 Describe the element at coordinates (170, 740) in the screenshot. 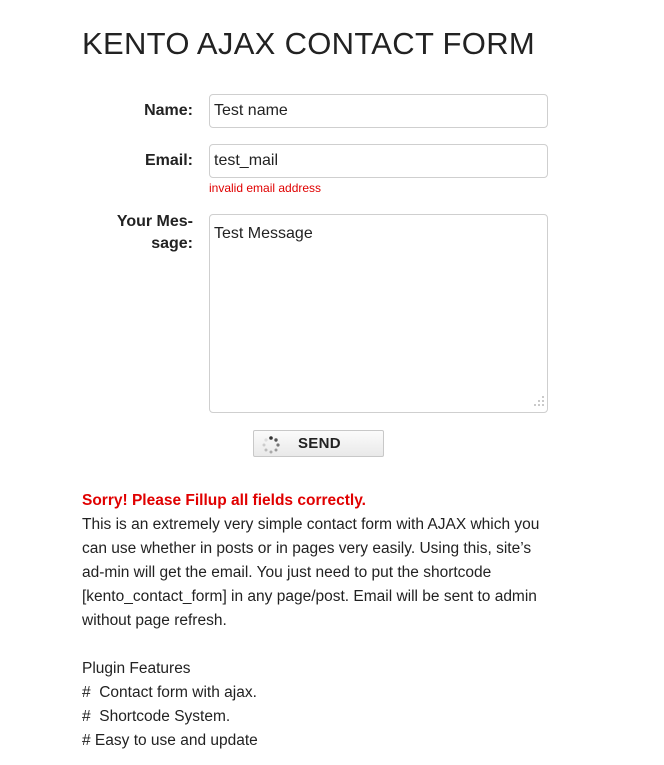

I see `feature-item: # Easy to use and update` at that location.